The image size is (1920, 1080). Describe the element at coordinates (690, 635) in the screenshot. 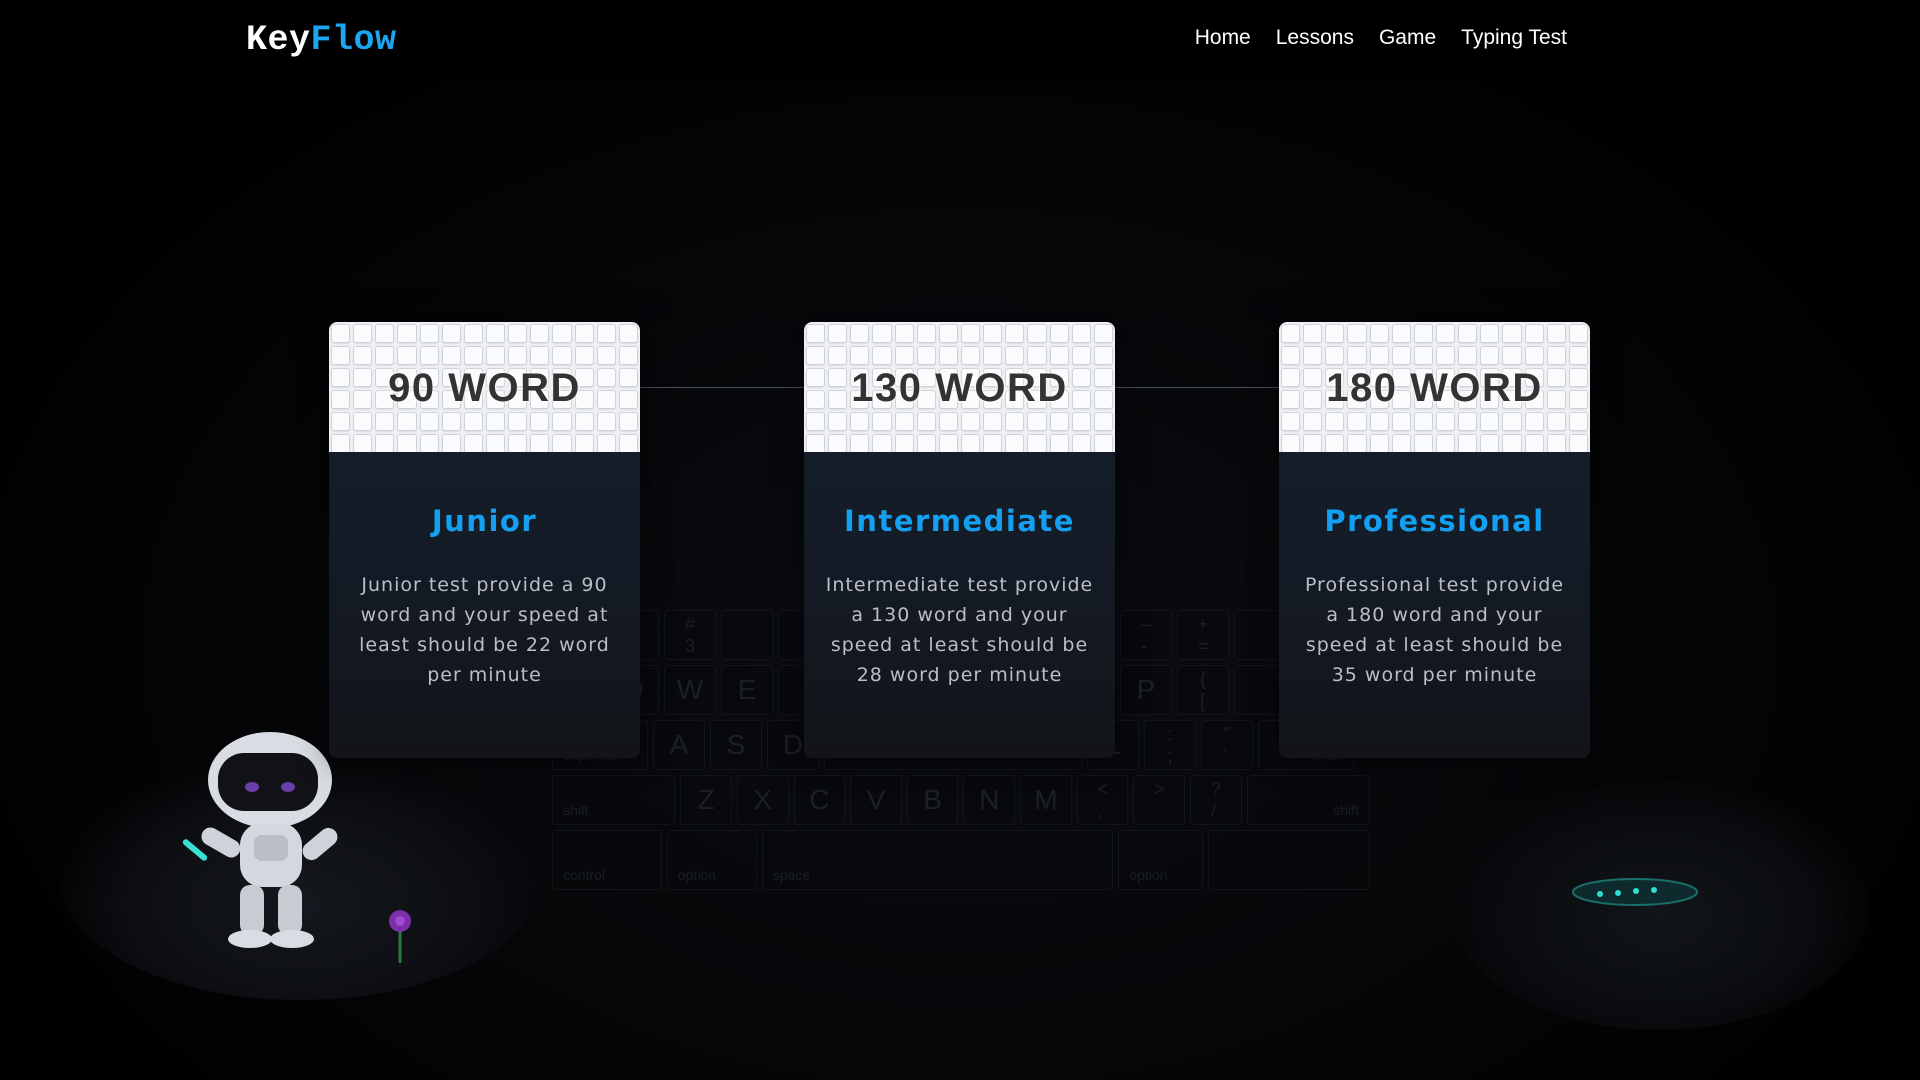

I see `bg-key: #3` at that location.